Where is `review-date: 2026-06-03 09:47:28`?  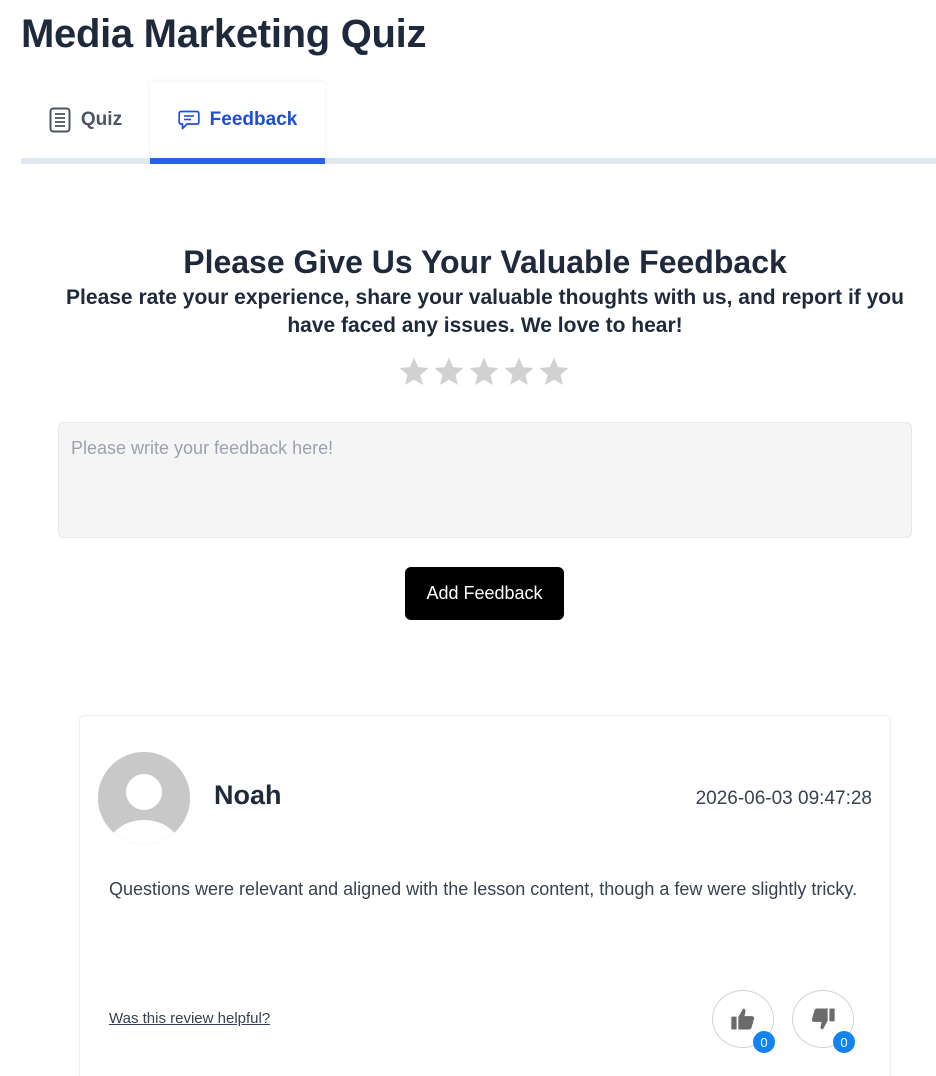 review-date: 2026-06-03 09:47:28 is located at coordinates (783, 798).